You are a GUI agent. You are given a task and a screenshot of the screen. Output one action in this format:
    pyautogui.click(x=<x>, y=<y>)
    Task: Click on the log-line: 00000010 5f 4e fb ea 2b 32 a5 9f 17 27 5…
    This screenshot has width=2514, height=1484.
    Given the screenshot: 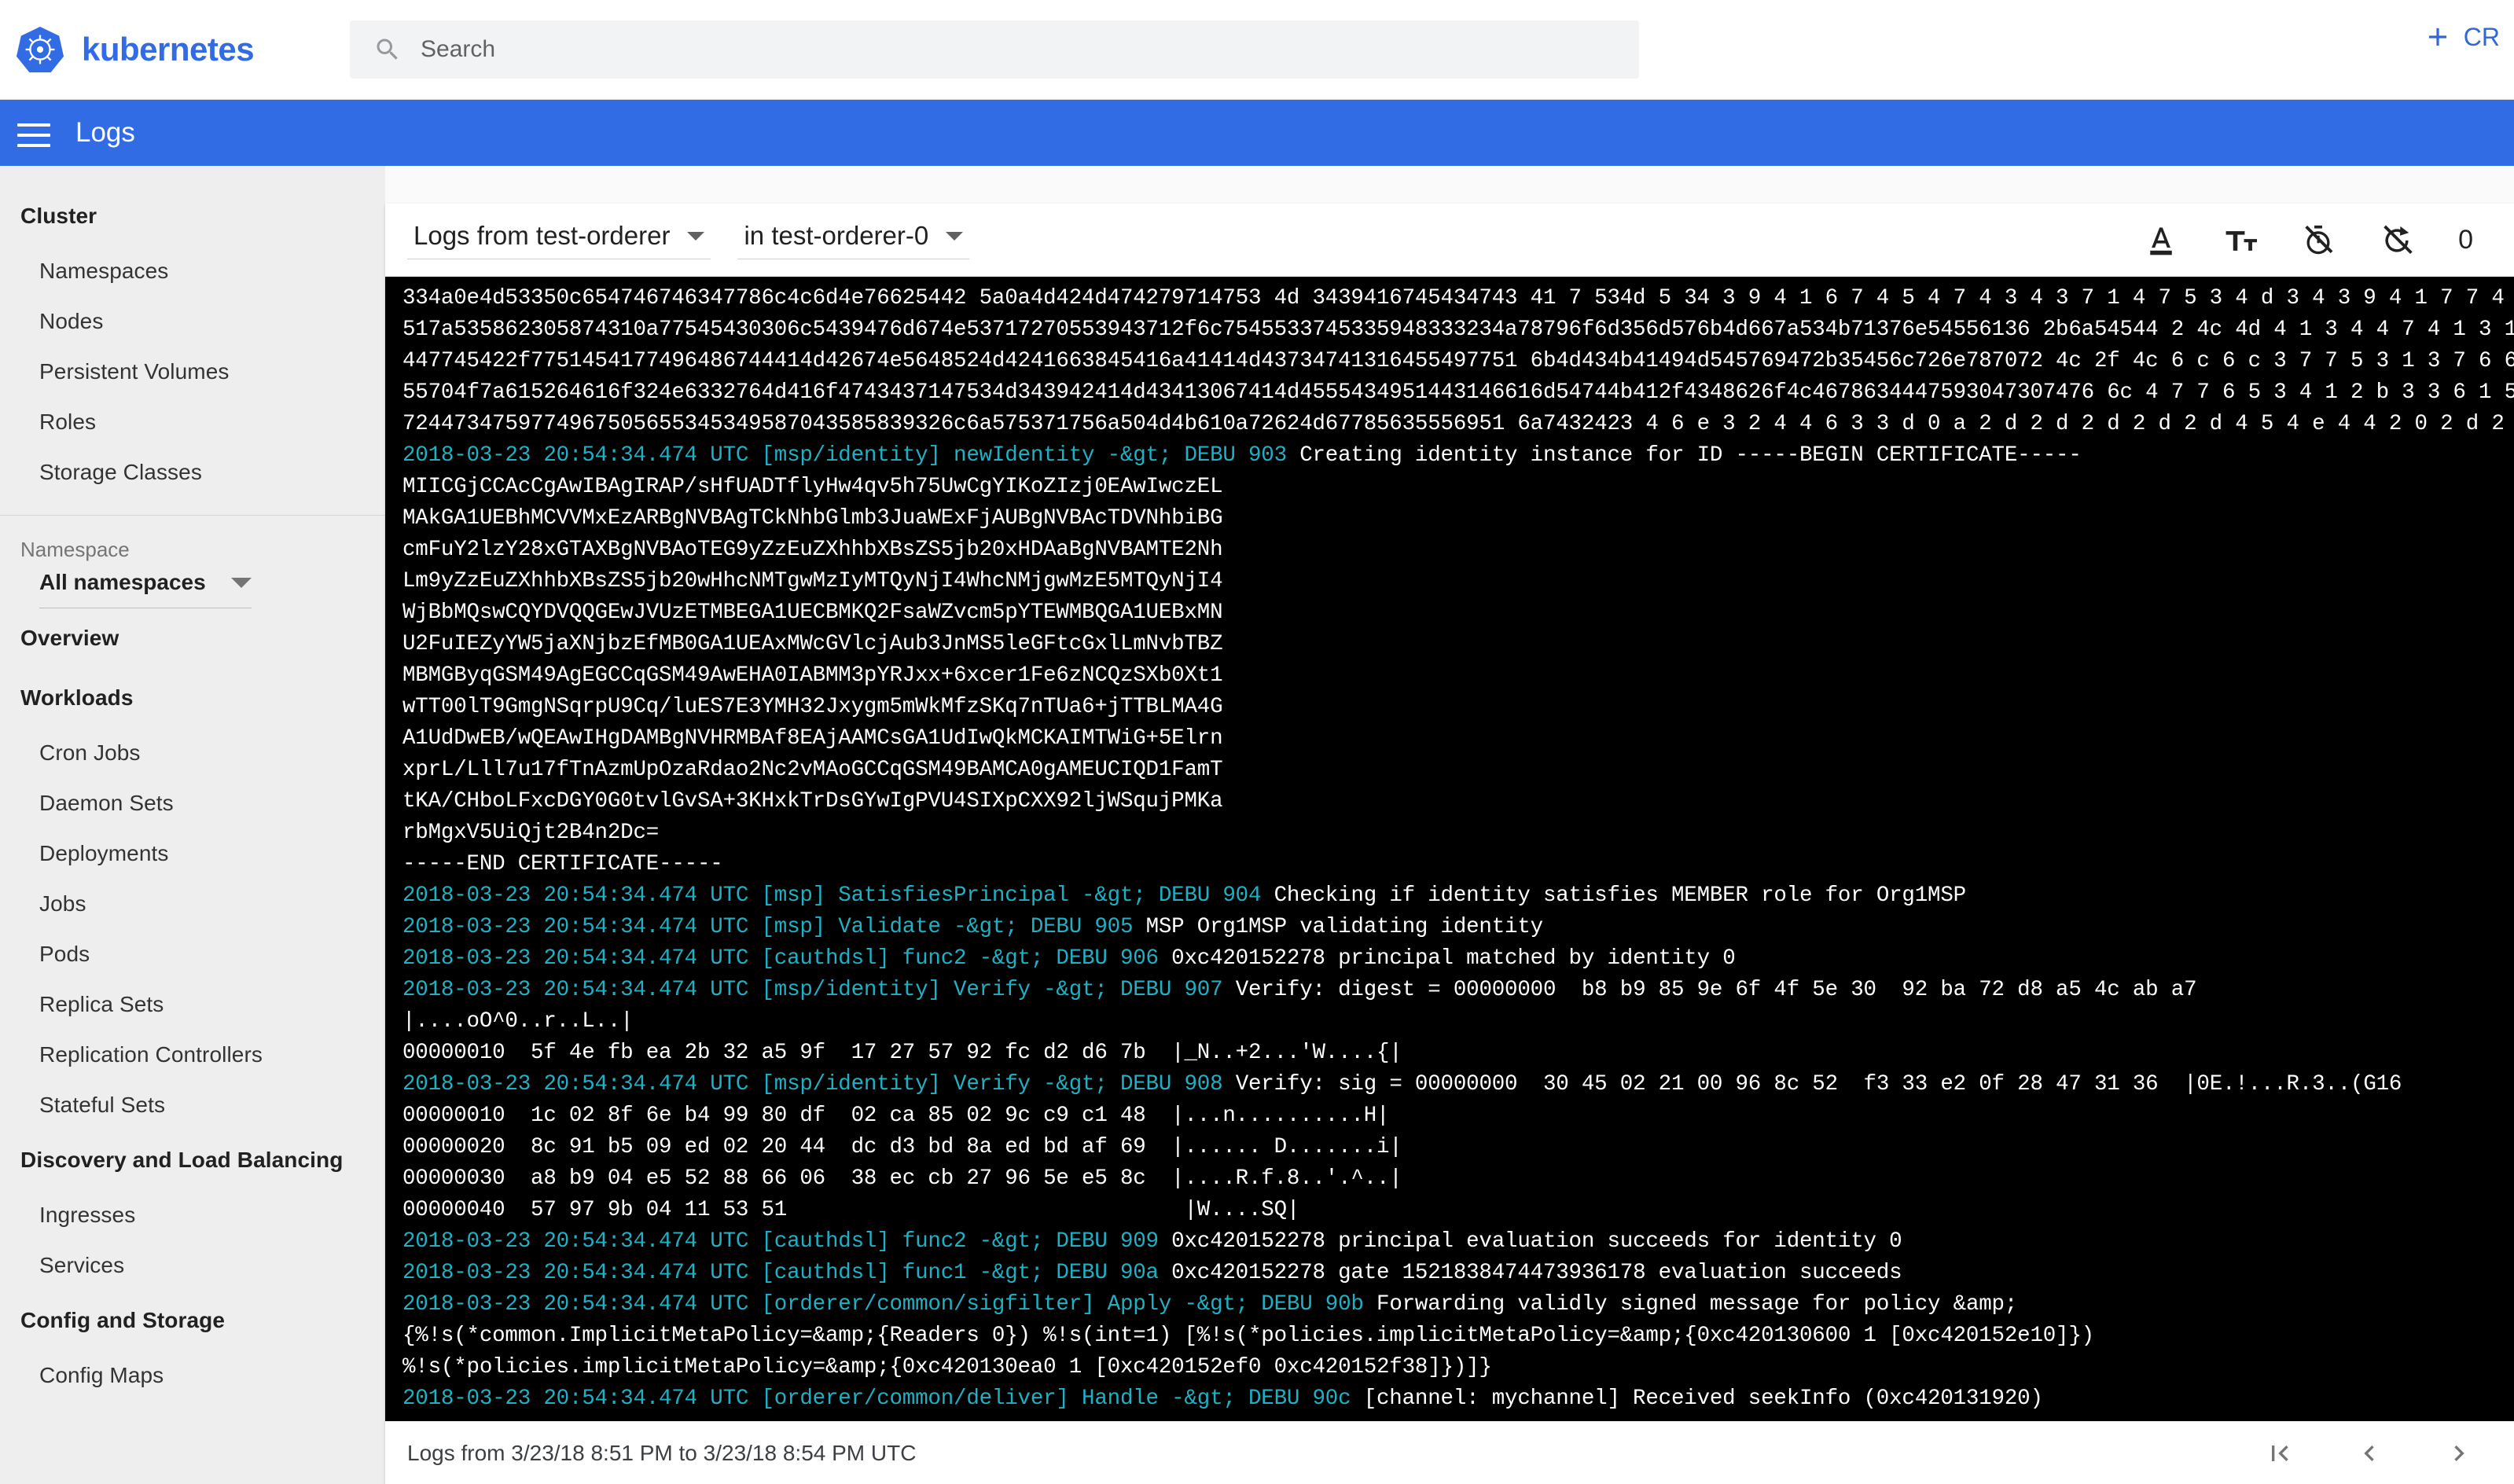 What is the action you would take?
    pyautogui.click(x=1458, y=1053)
    